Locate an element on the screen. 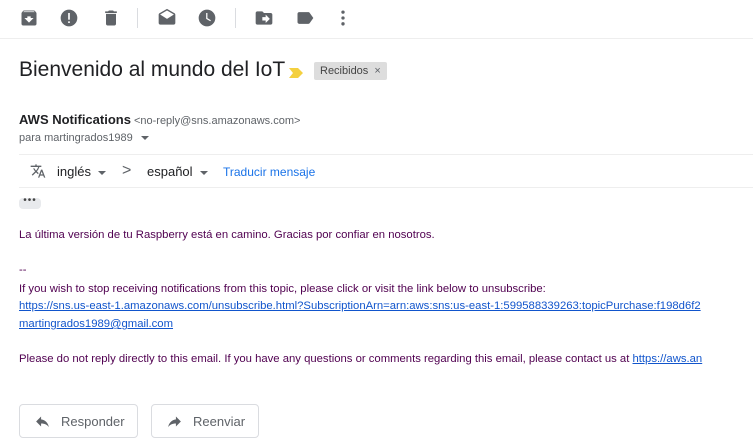 The height and width of the screenshot is (439, 753). forward-button: Reenviar is located at coordinates (205, 421).